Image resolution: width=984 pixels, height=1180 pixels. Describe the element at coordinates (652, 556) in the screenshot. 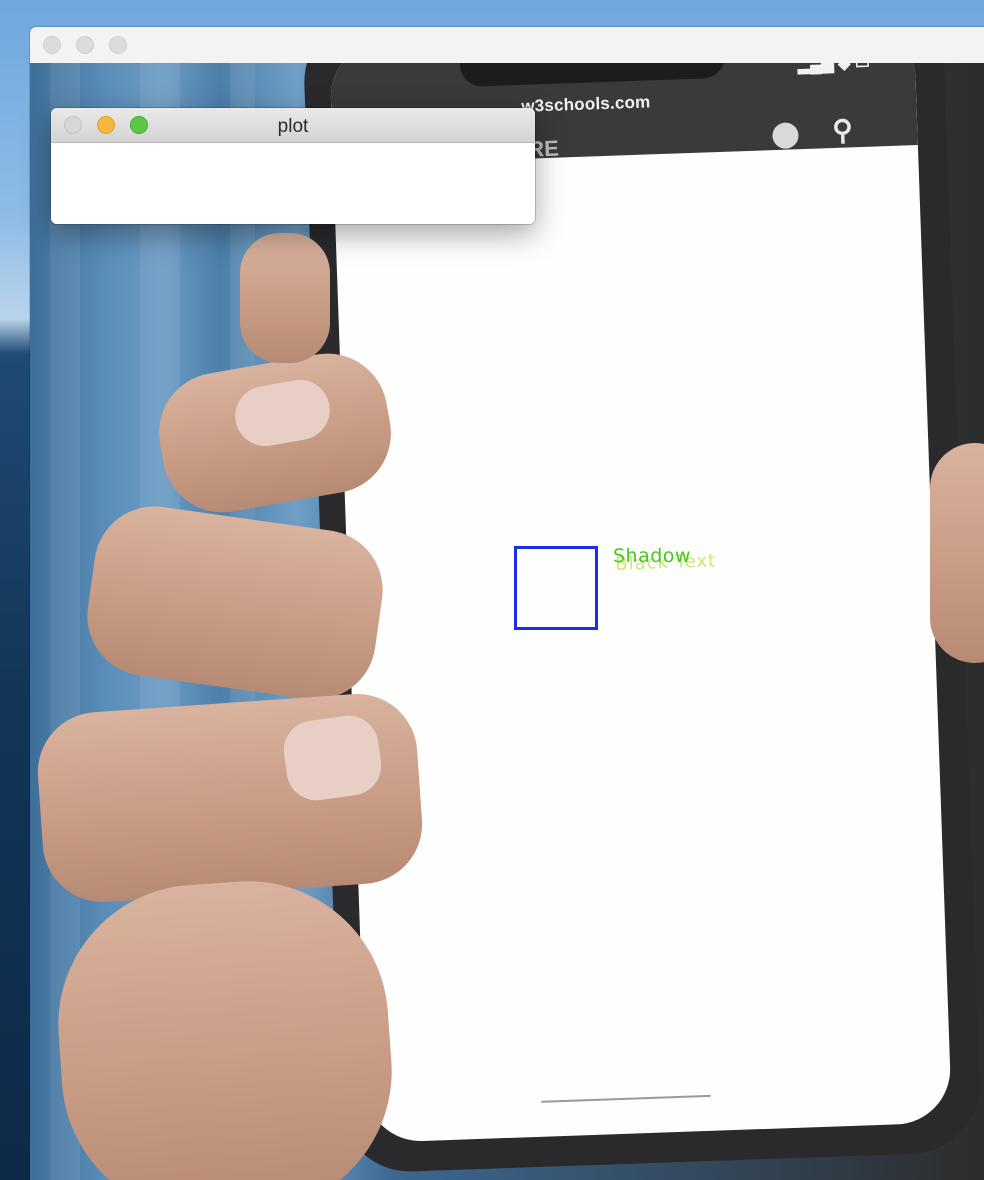

I see `detection-label: Shadow` at that location.